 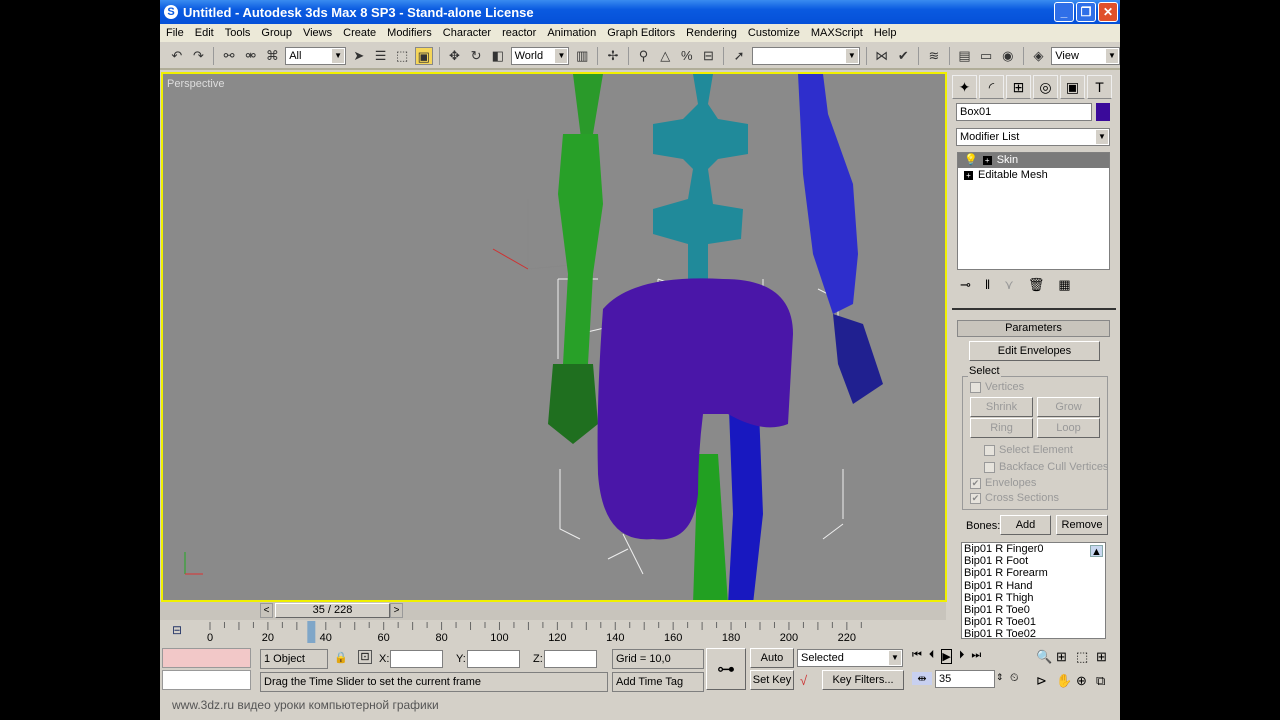 I want to click on bind-space-warp-icon: ⌘, so click(x=273, y=56).